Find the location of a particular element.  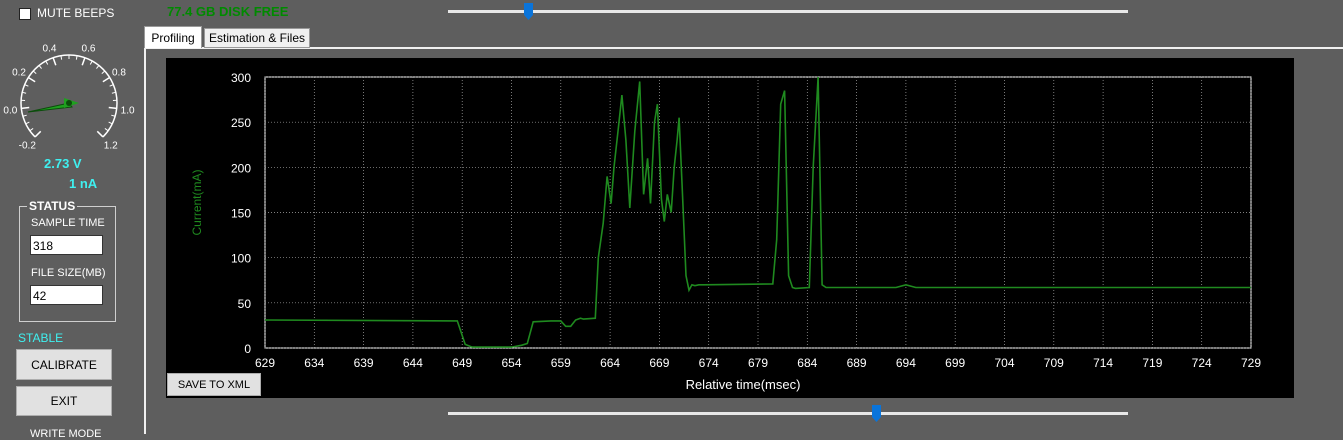

state-indicator: STABLE is located at coordinates (40, 338).